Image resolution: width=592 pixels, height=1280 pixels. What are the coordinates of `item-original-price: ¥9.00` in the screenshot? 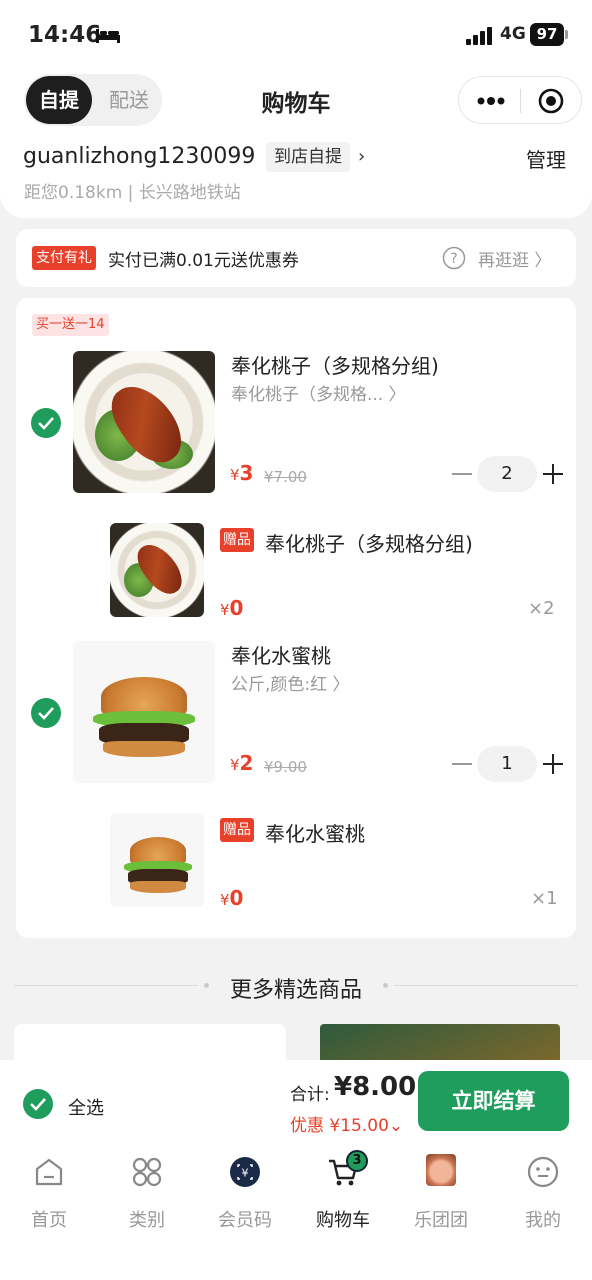 It's located at (285, 767).